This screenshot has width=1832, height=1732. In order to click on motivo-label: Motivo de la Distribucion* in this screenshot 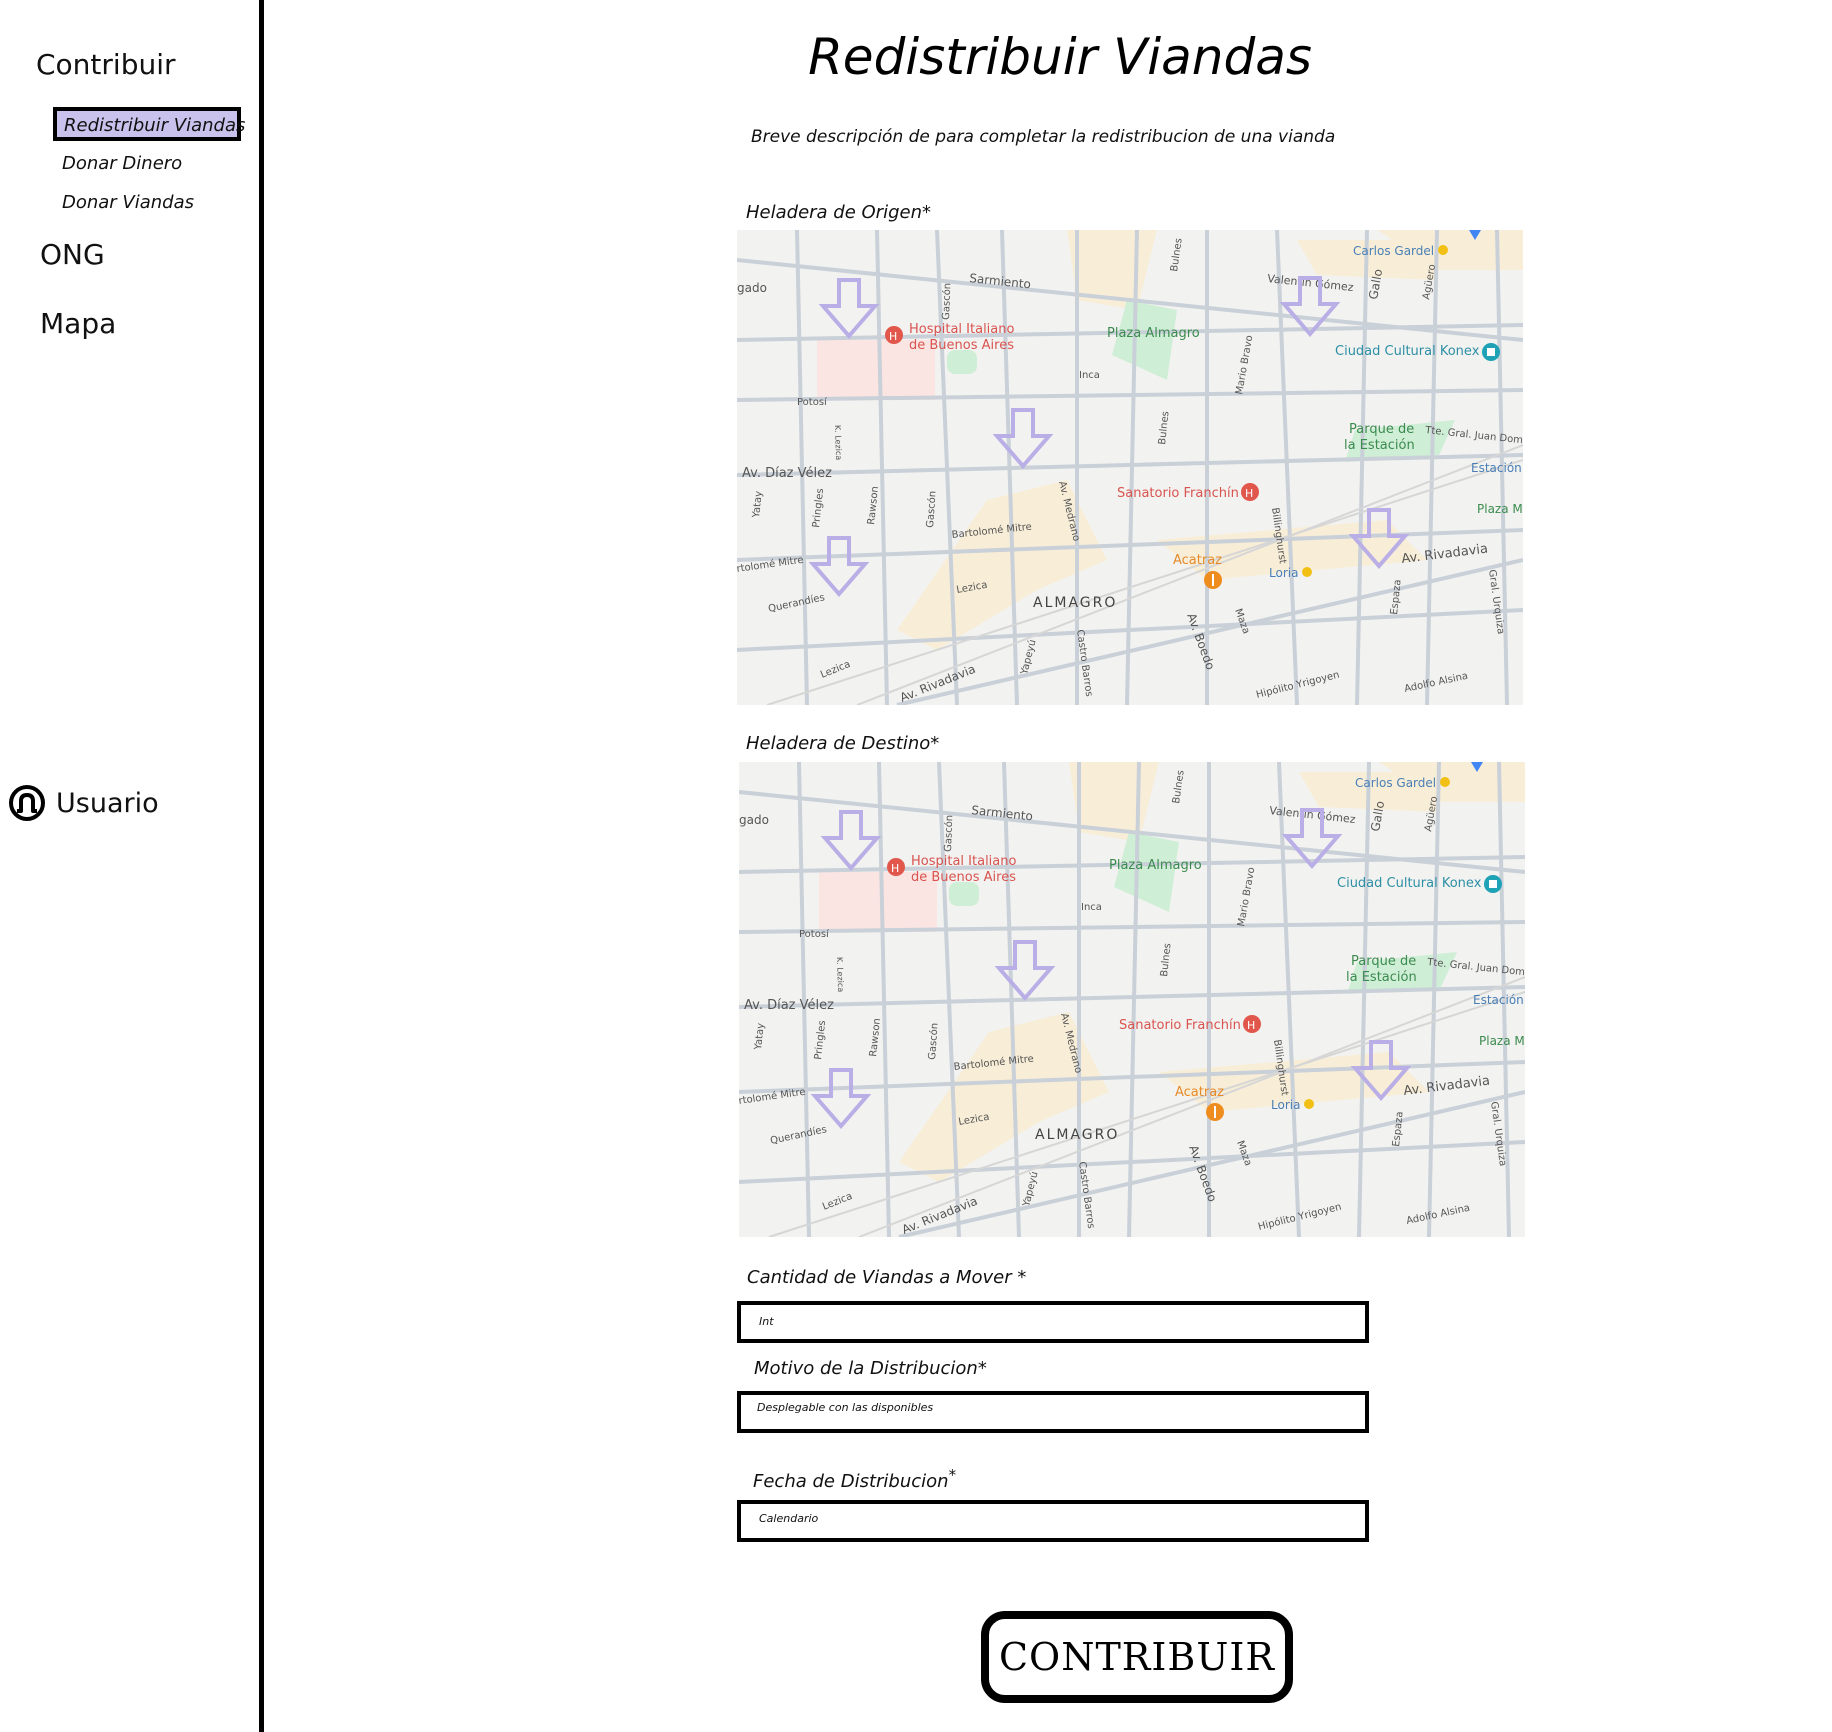, I will do `click(870, 1368)`.